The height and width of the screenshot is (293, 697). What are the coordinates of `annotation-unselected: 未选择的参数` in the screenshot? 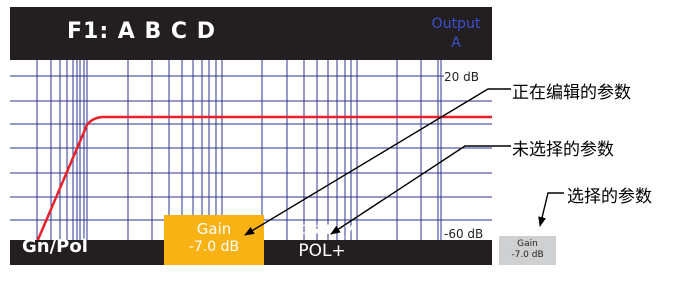 It's located at (563, 150).